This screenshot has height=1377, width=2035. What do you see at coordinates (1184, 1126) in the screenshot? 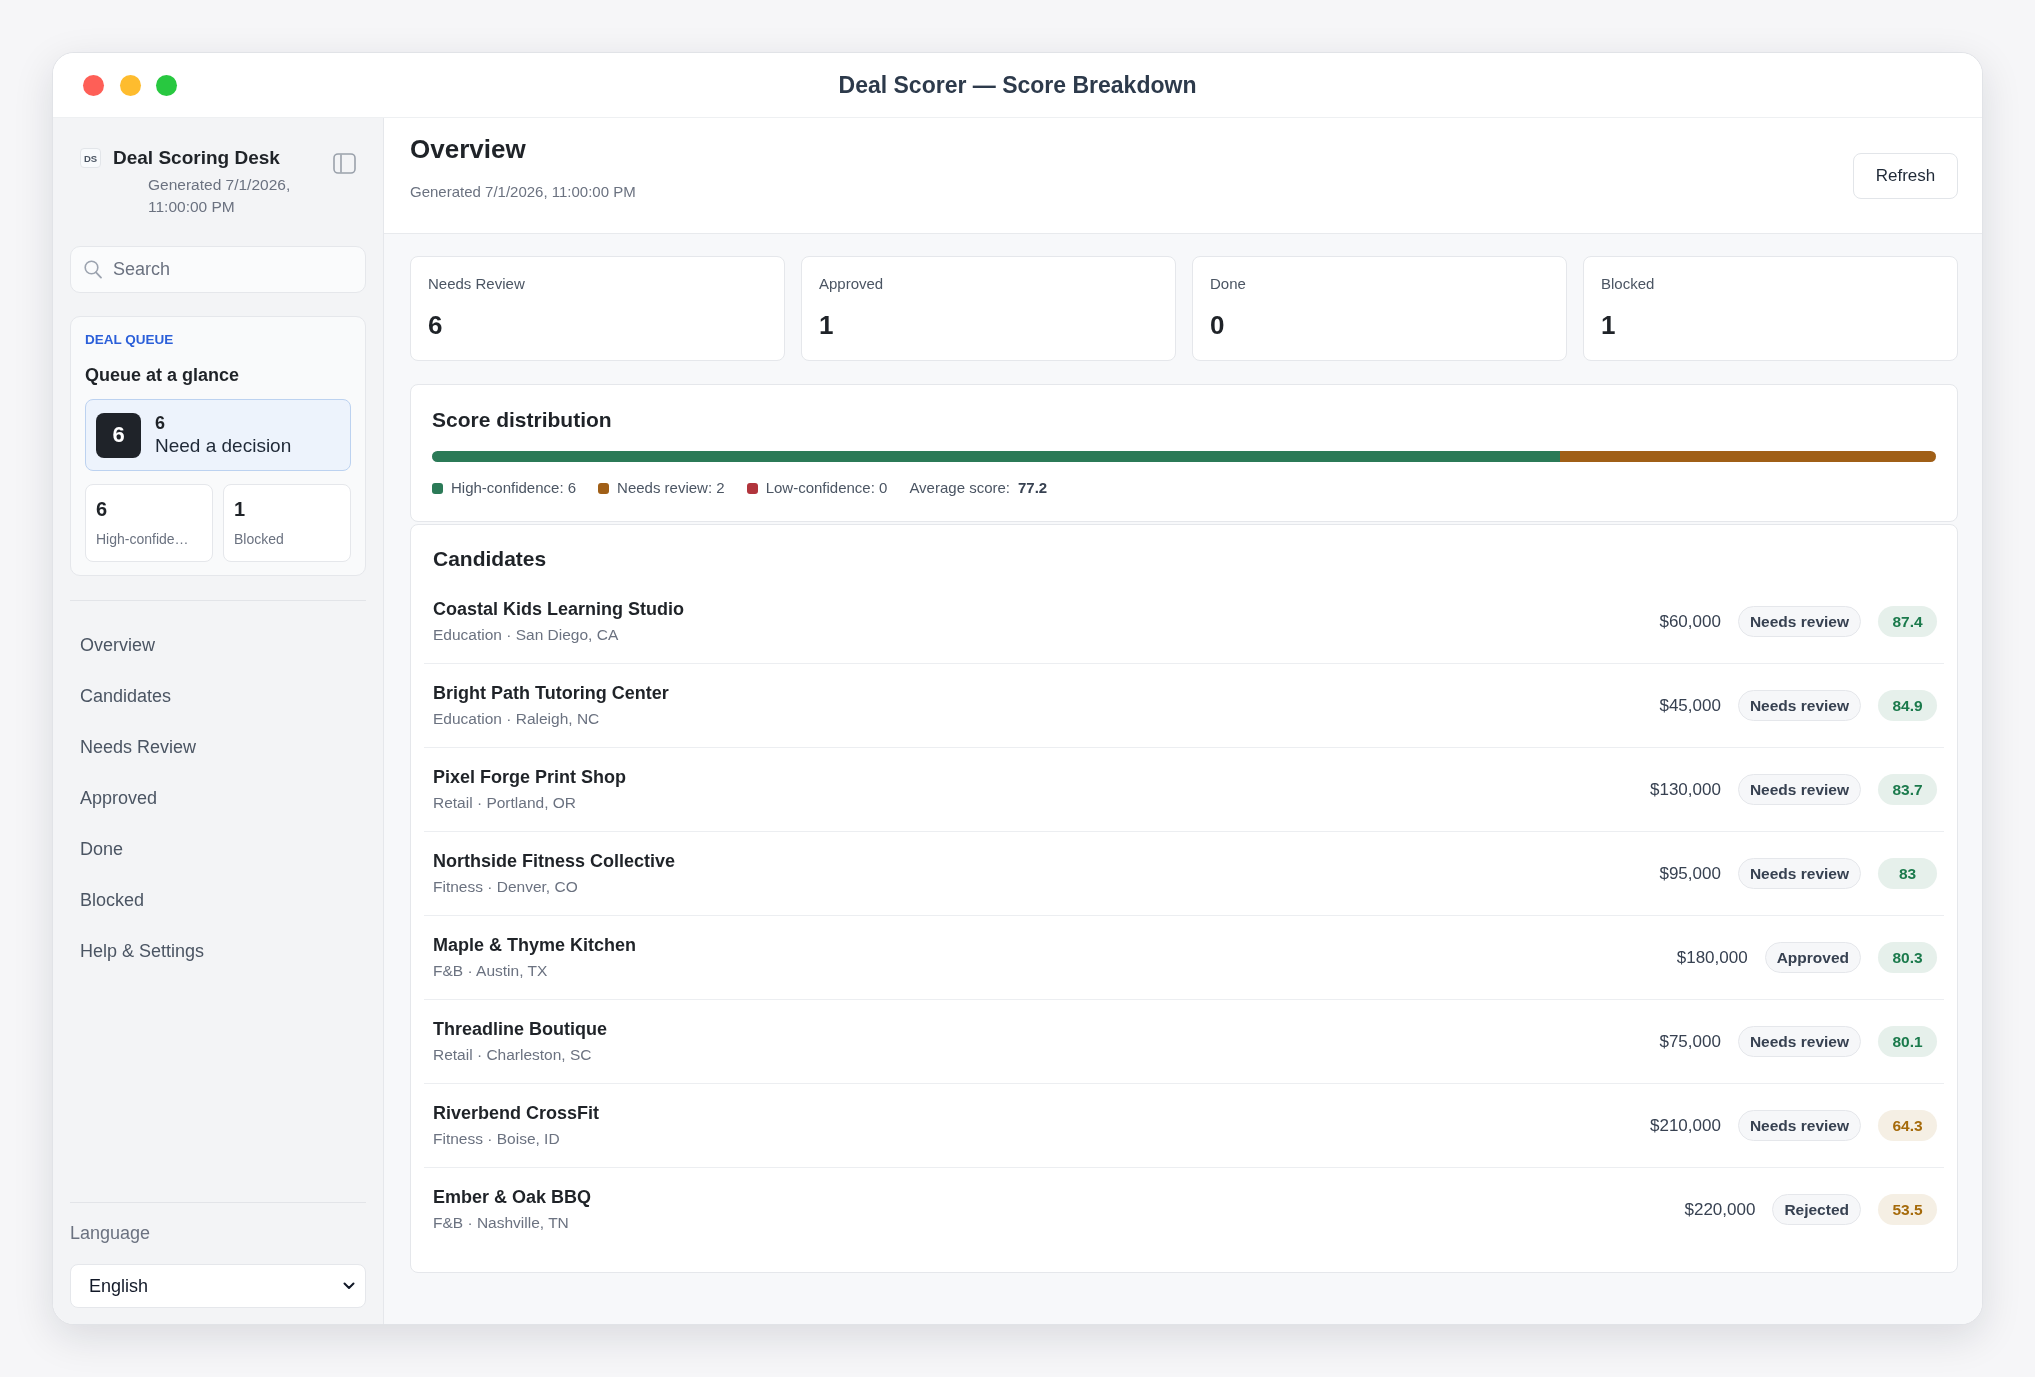
I see `candidate-row: Riverbend CrossFit Fitness · Boise, ID $210,000 Needs review 64.3` at bounding box center [1184, 1126].